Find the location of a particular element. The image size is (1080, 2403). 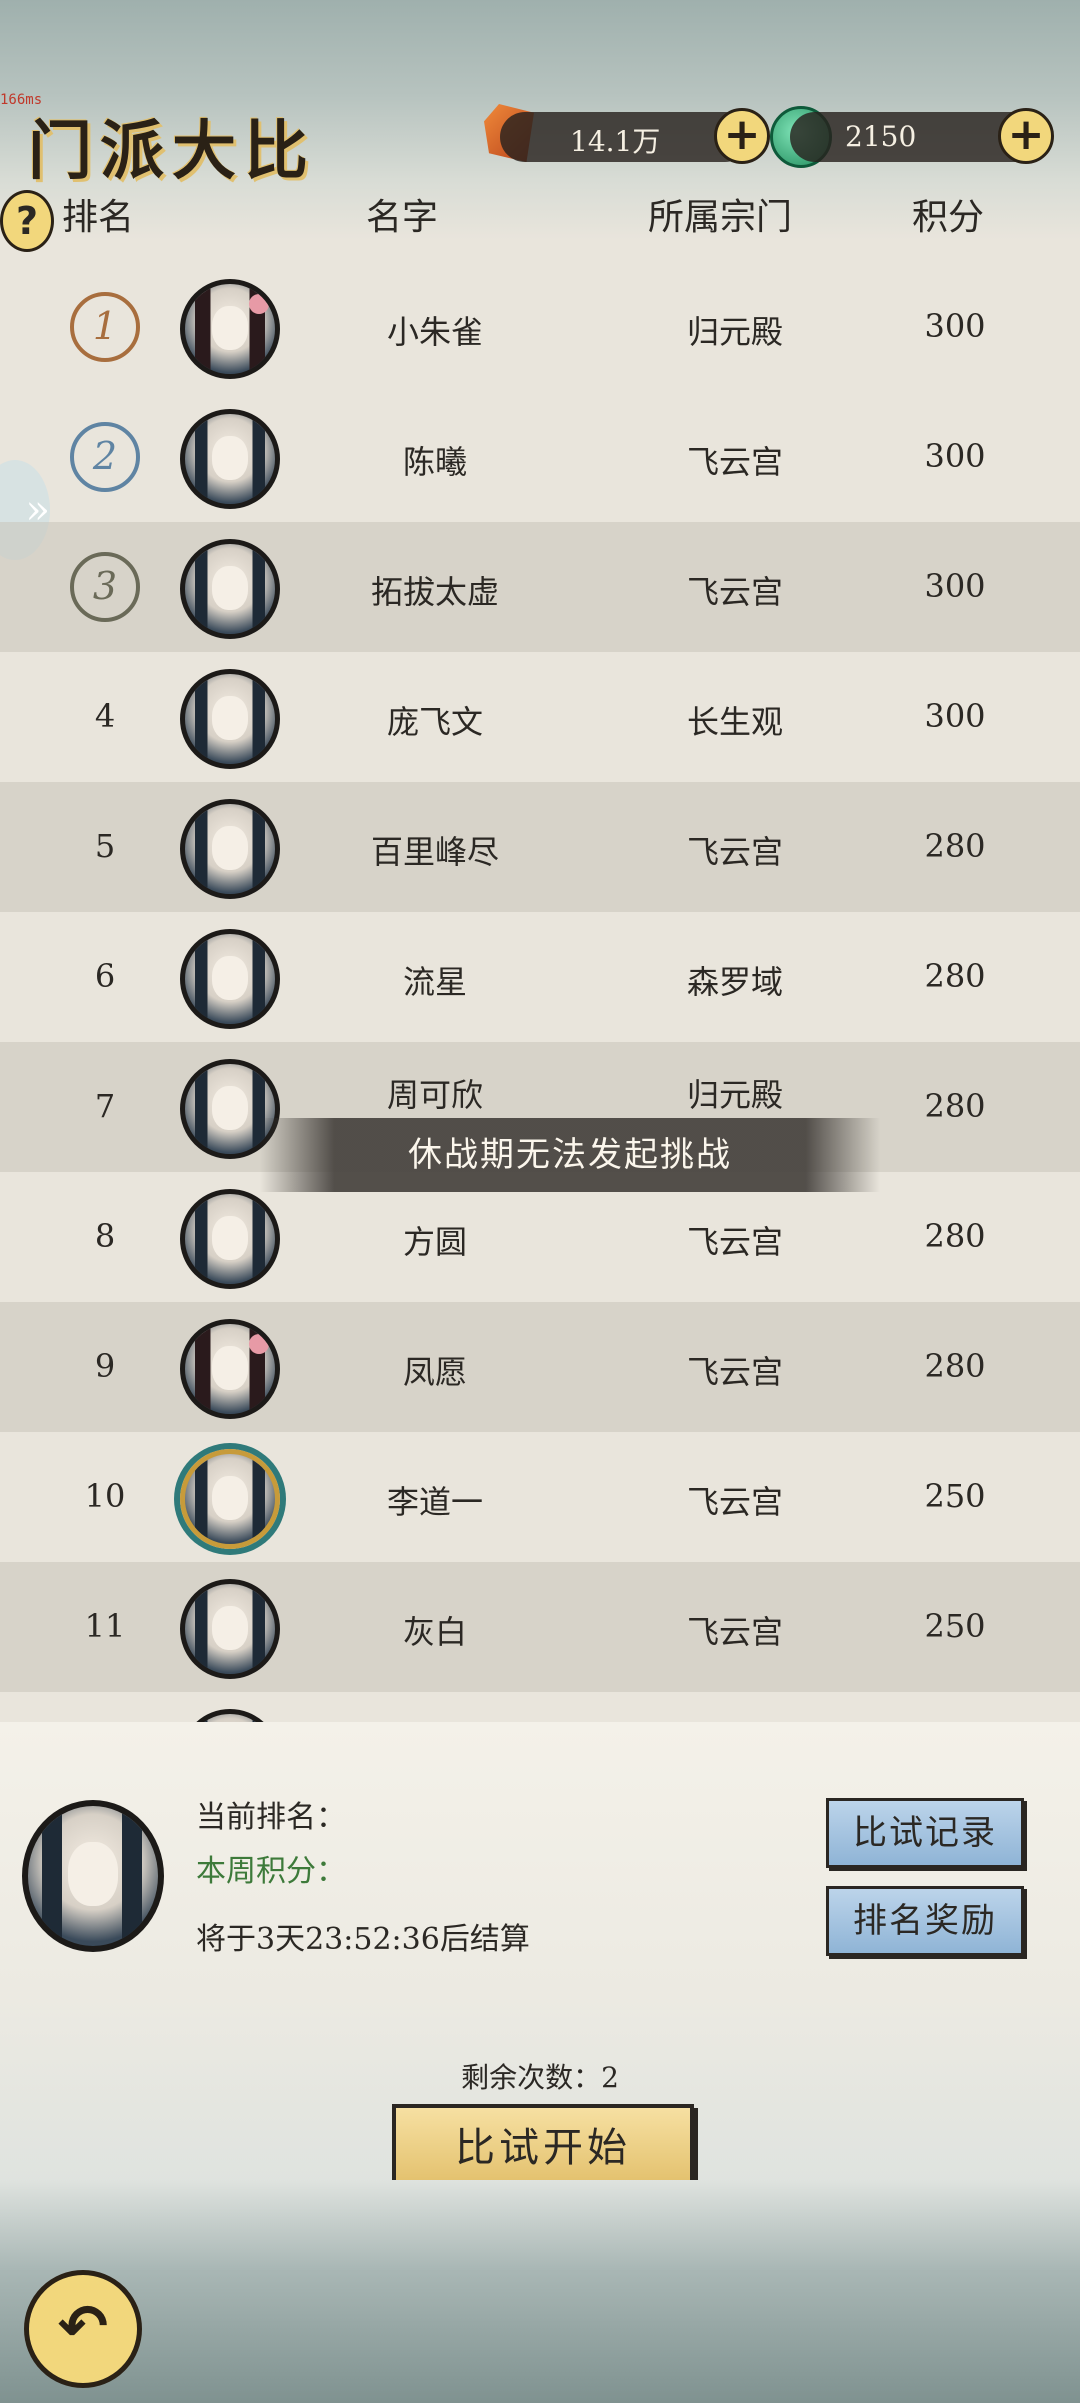

rank-number: 9 is located at coordinates (105, 1366).